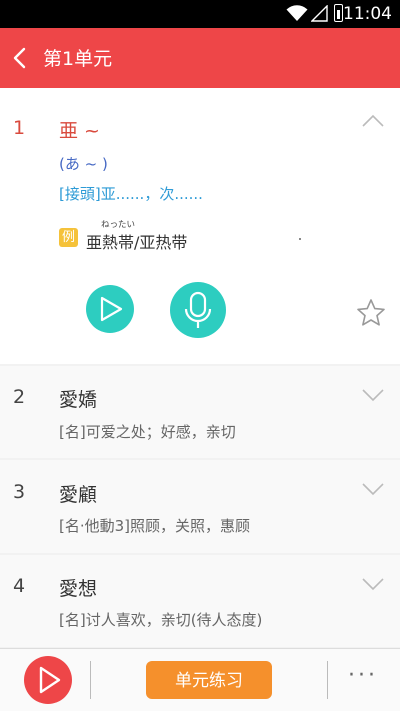 The image size is (400, 711). Describe the element at coordinates (155, 526) in the screenshot. I see `word-meaning: [名·他動3]照顾，关照，惠顾` at that location.